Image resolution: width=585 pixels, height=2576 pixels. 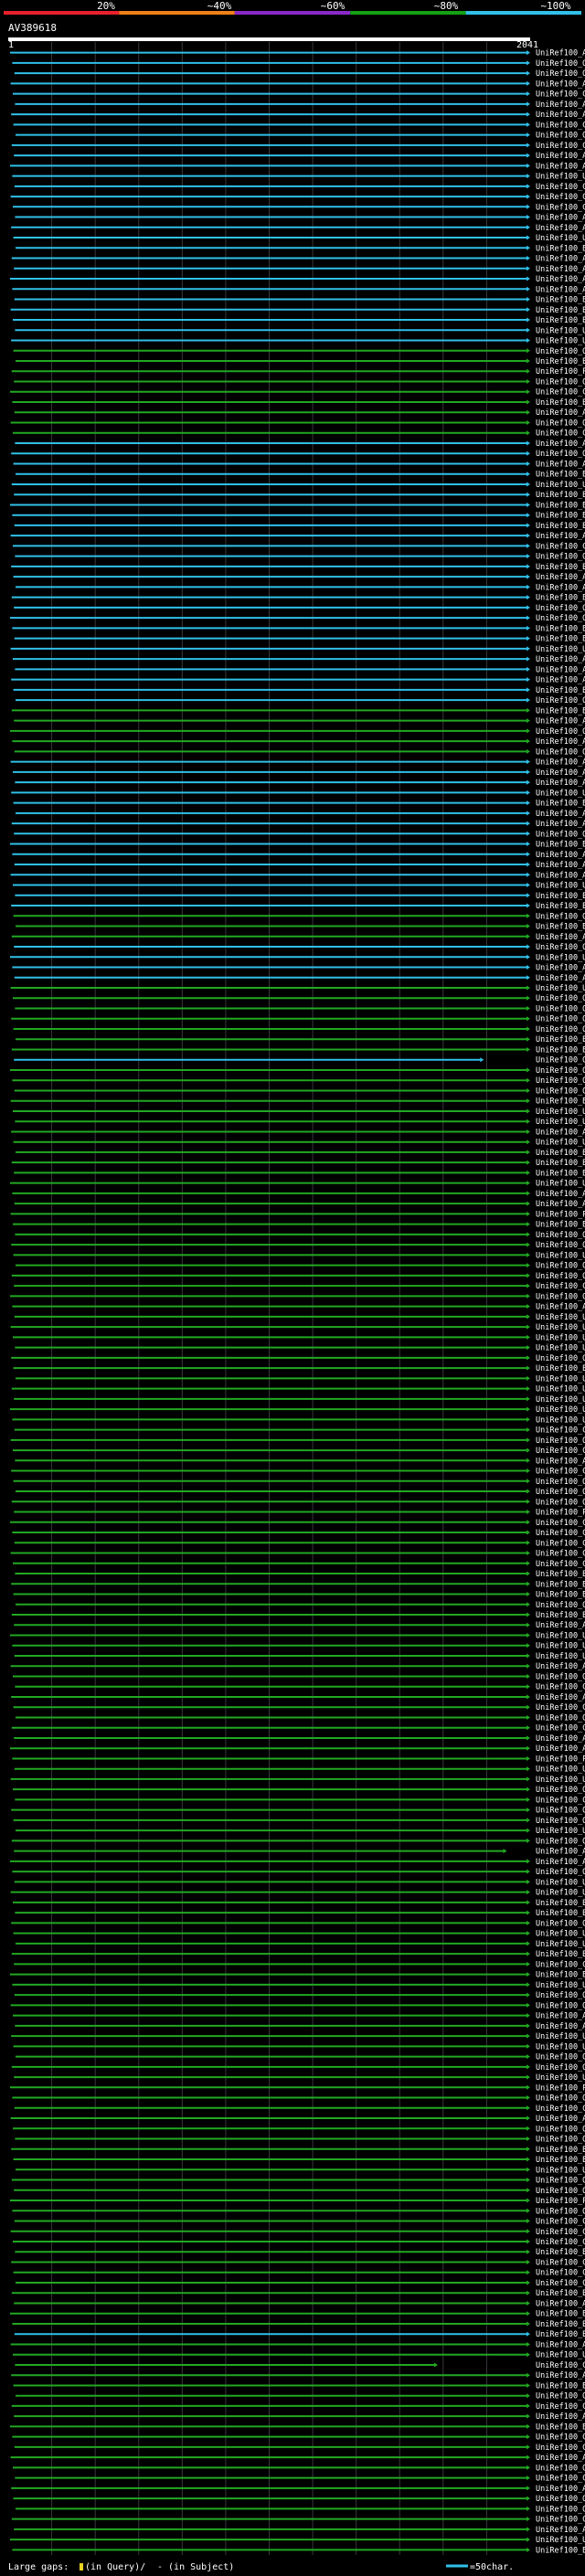 What do you see at coordinates (561, 937) in the screenshot?
I see `hit-label: UniRef100_A6TM68` at bounding box center [561, 937].